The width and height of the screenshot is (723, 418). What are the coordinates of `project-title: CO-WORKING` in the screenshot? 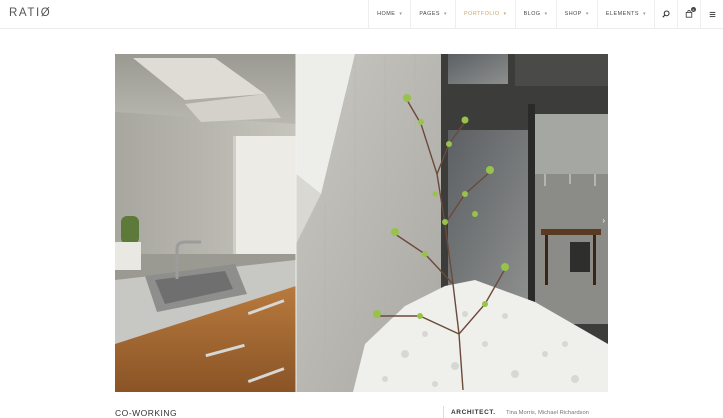 It's located at (146, 413).